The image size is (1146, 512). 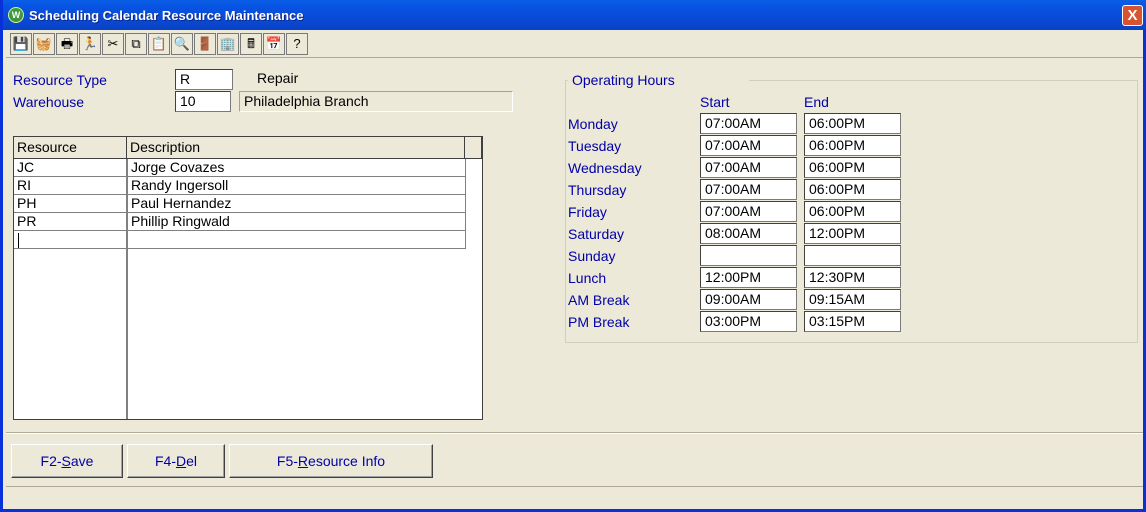 I want to click on warehouse-description: Philadelphia Branch, so click(x=376, y=101).